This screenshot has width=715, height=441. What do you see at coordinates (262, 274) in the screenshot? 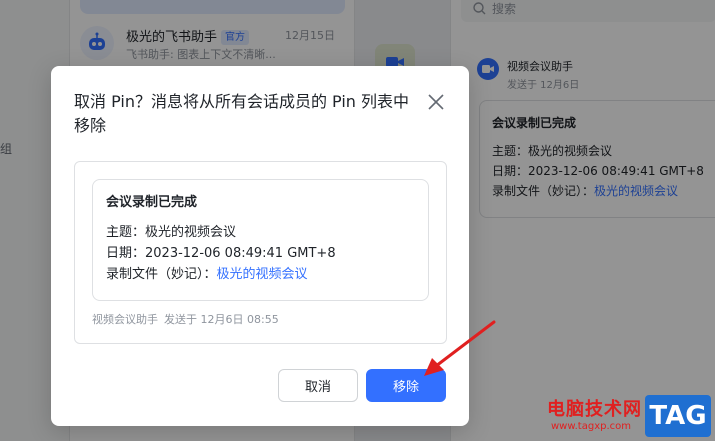
I see `card-file-link: 极光的视频会议` at bounding box center [262, 274].